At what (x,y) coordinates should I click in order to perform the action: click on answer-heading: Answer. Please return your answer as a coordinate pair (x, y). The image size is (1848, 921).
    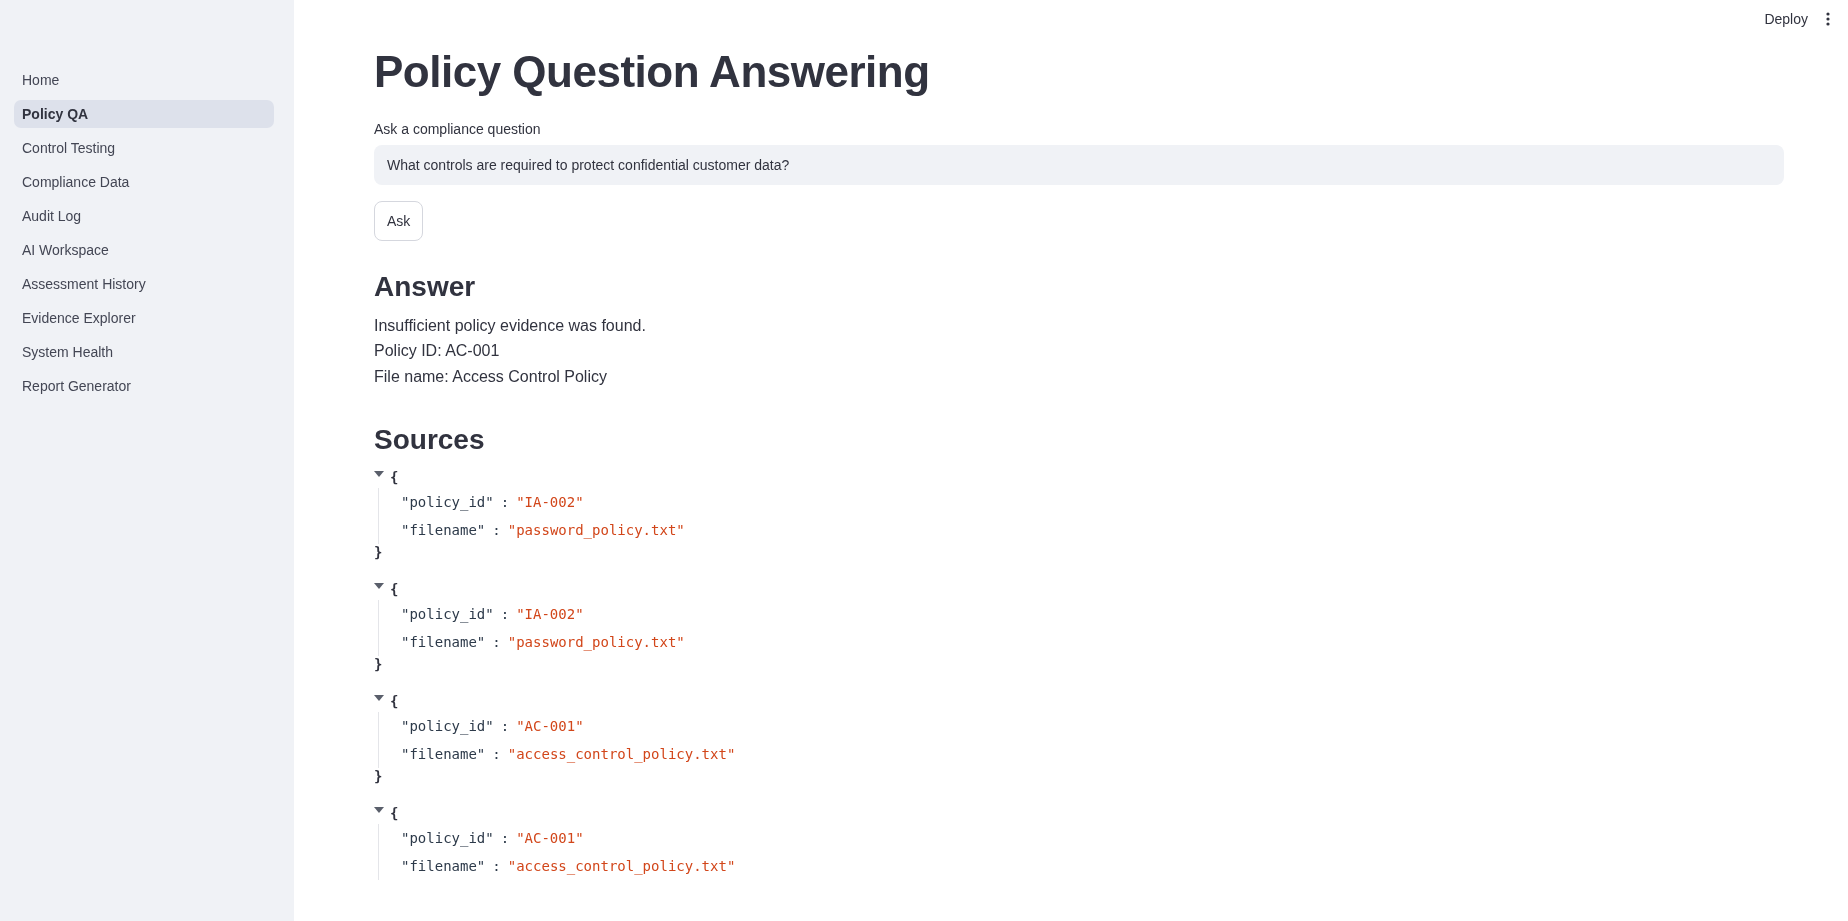
    Looking at the image, I should click on (425, 286).